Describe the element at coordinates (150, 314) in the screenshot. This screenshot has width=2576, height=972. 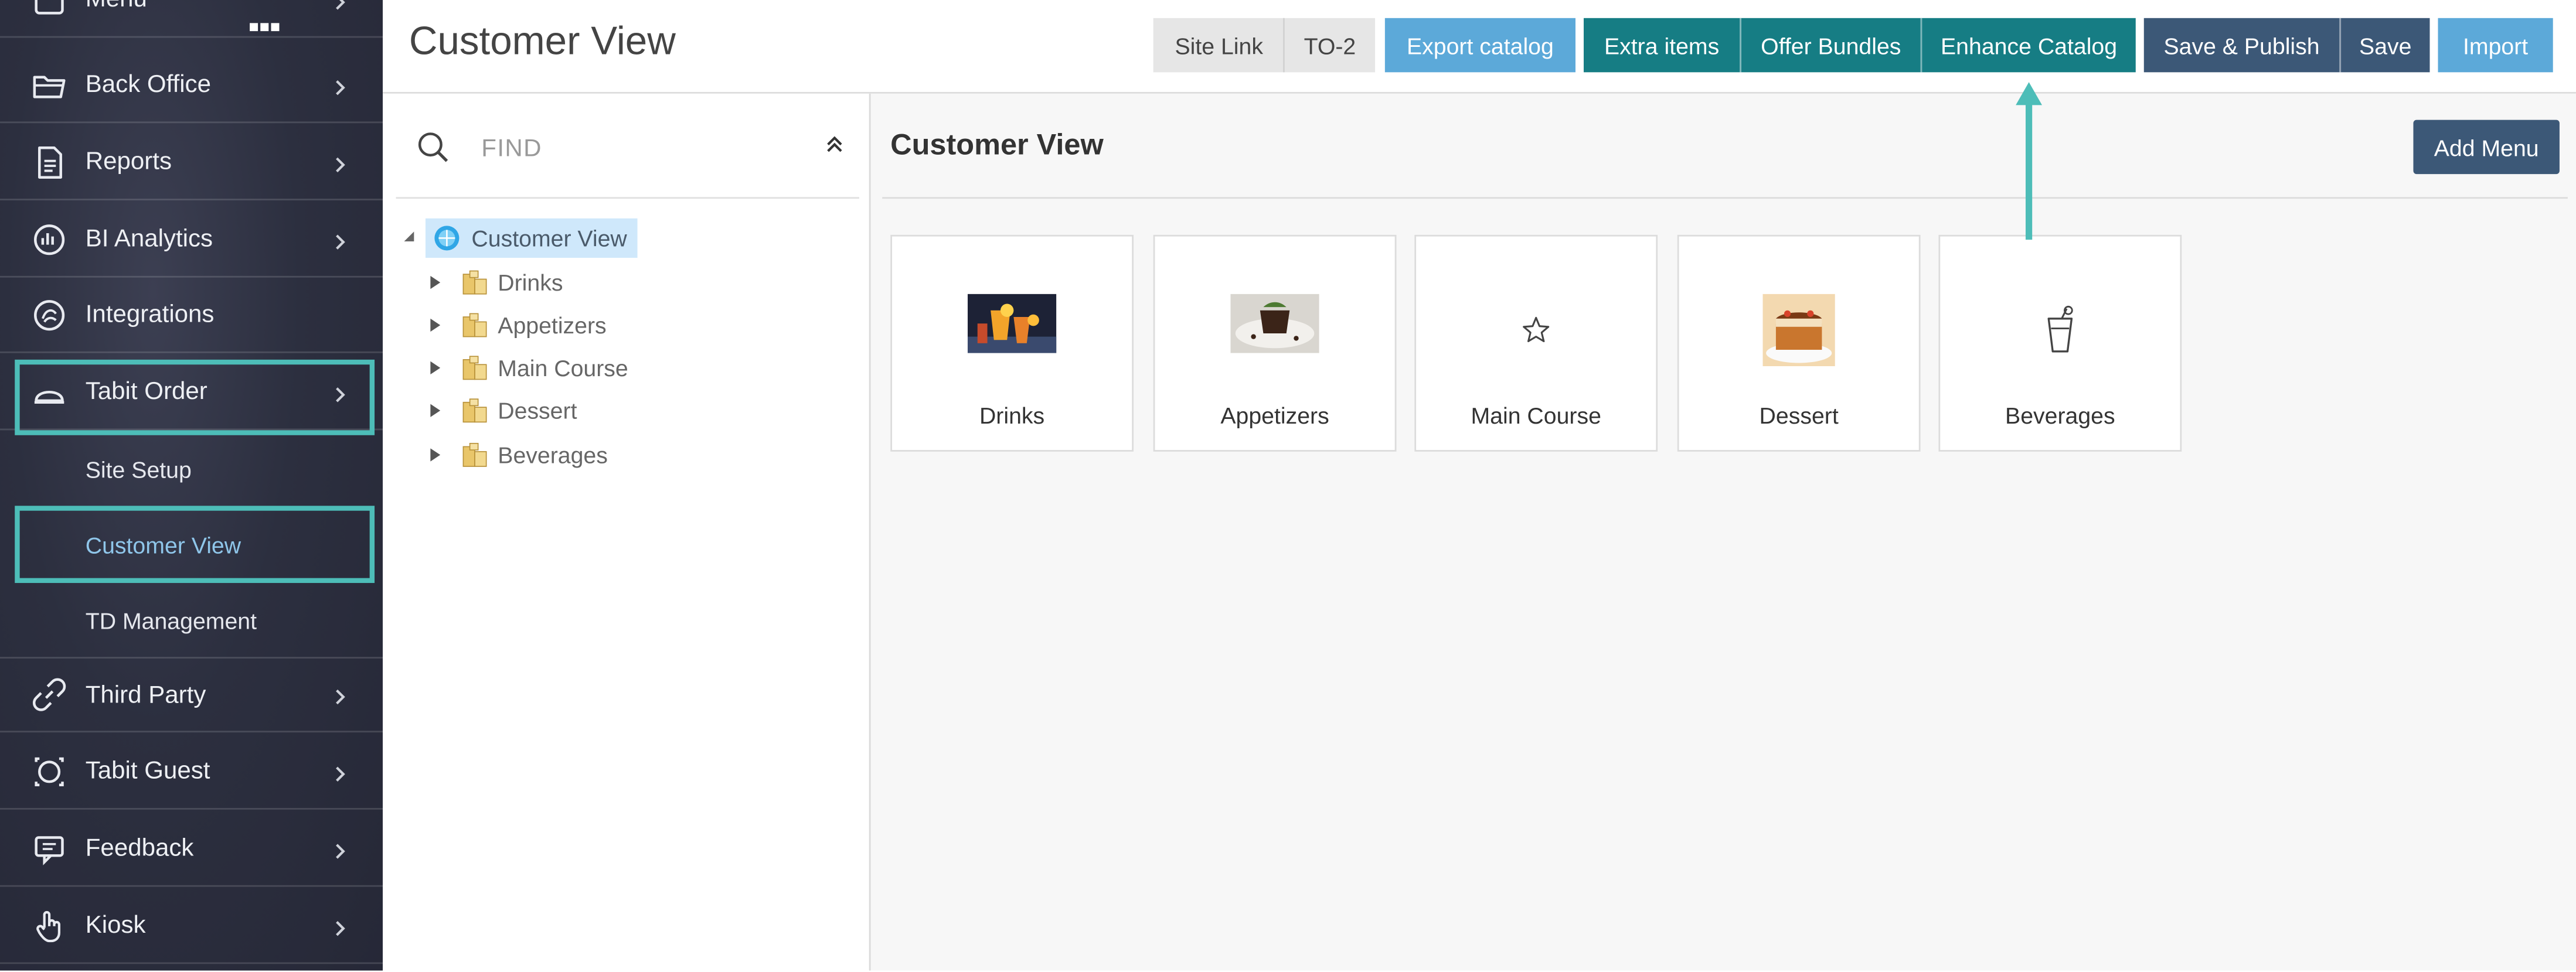
I see `sidebar-item-label: Integrations` at that location.